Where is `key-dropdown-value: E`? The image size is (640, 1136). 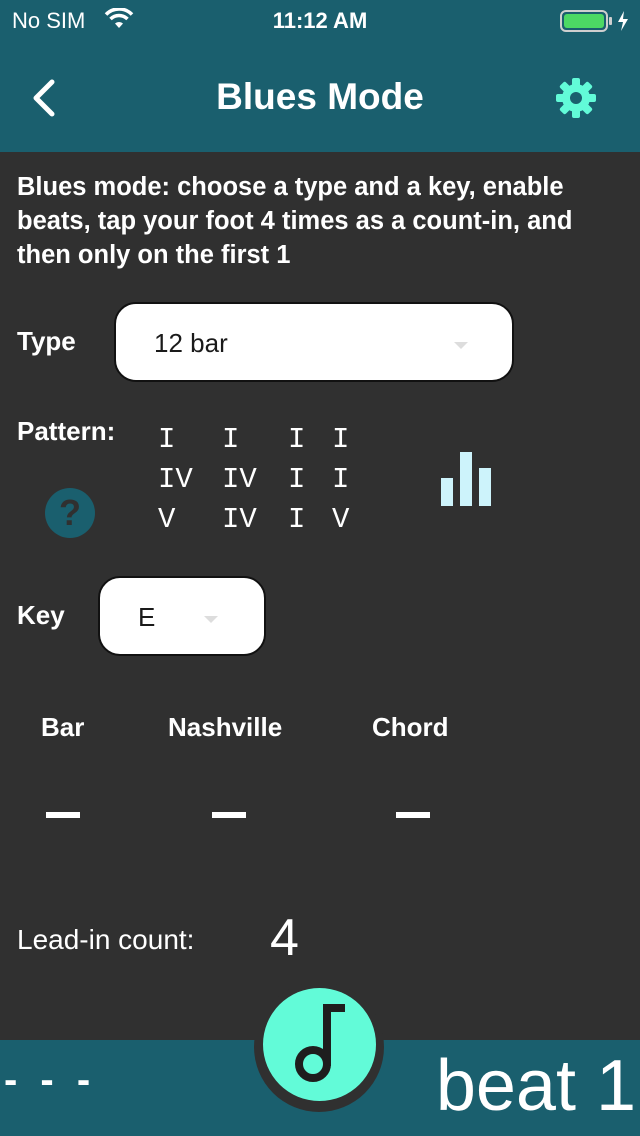
key-dropdown-value: E is located at coordinates (147, 617).